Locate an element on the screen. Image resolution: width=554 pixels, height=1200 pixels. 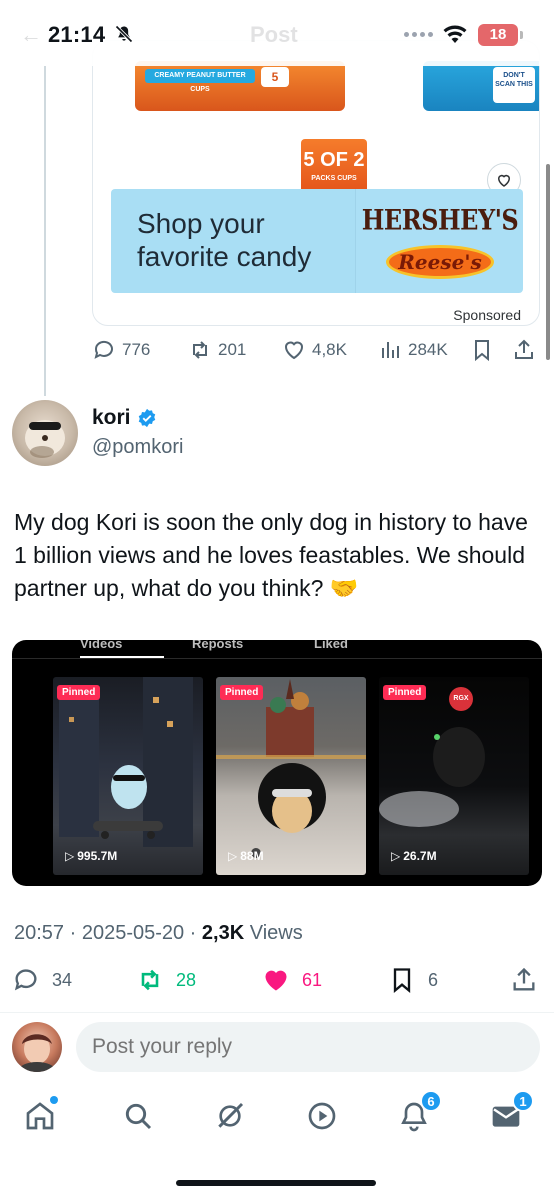
page-title: Post is located at coordinates (274, 34).